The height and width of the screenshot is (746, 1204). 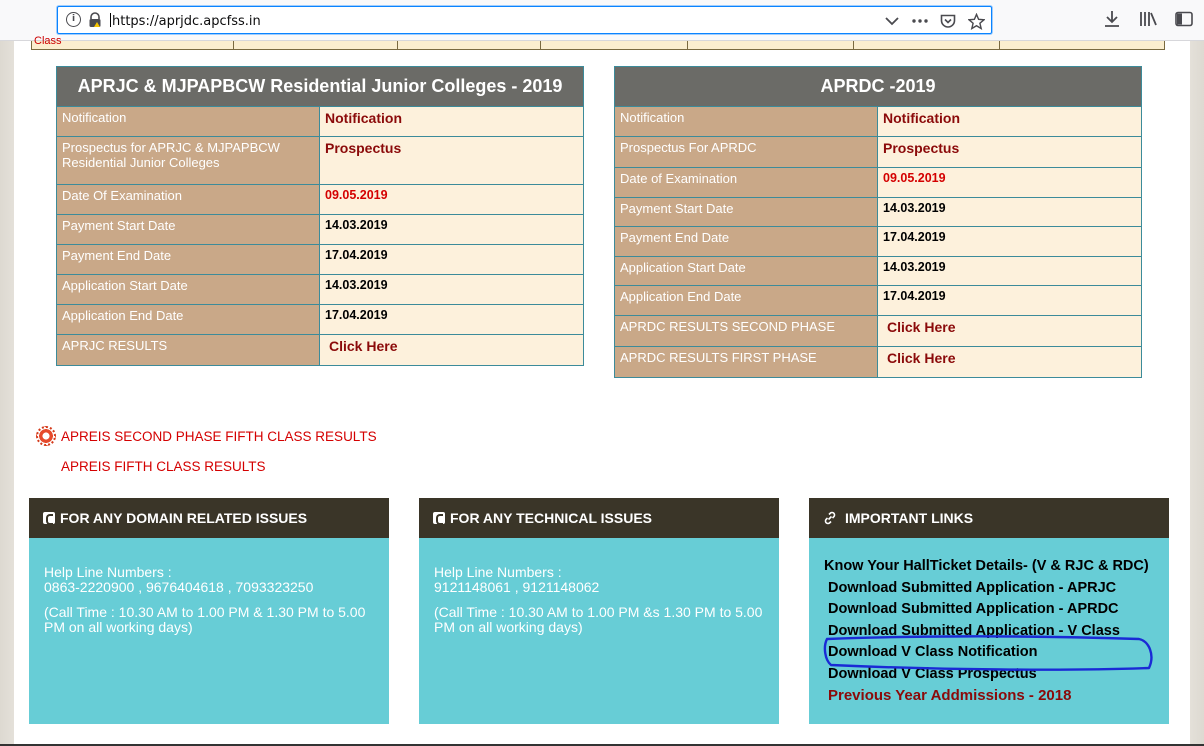 What do you see at coordinates (989, 696) in the screenshot?
I see `previous-year-admissions-link: Previous Year Addmissions - 2018` at bounding box center [989, 696].